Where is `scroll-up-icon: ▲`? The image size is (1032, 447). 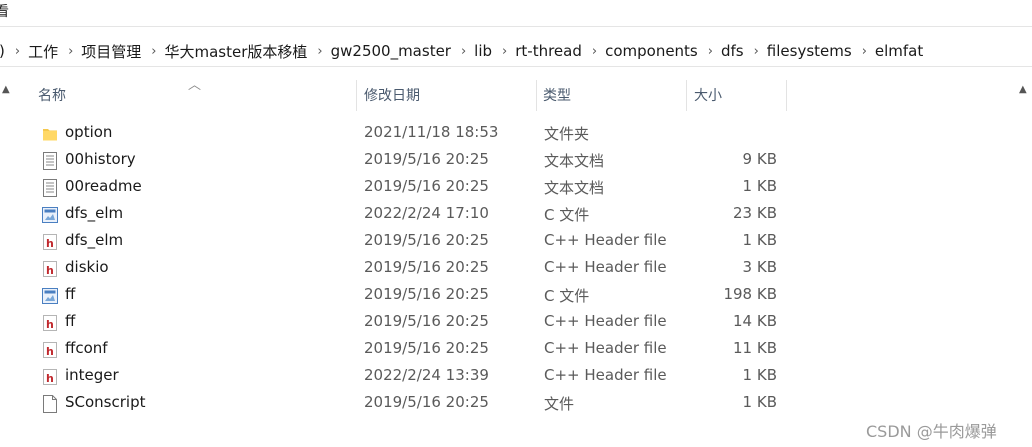 scroll-up-icon: ▲ is located at coordinates (1023, 89).